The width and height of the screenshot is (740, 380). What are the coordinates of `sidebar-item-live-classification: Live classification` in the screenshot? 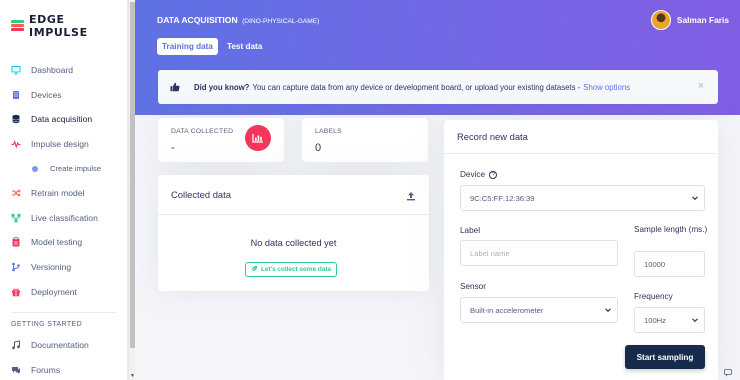 It's located at (63, 218).